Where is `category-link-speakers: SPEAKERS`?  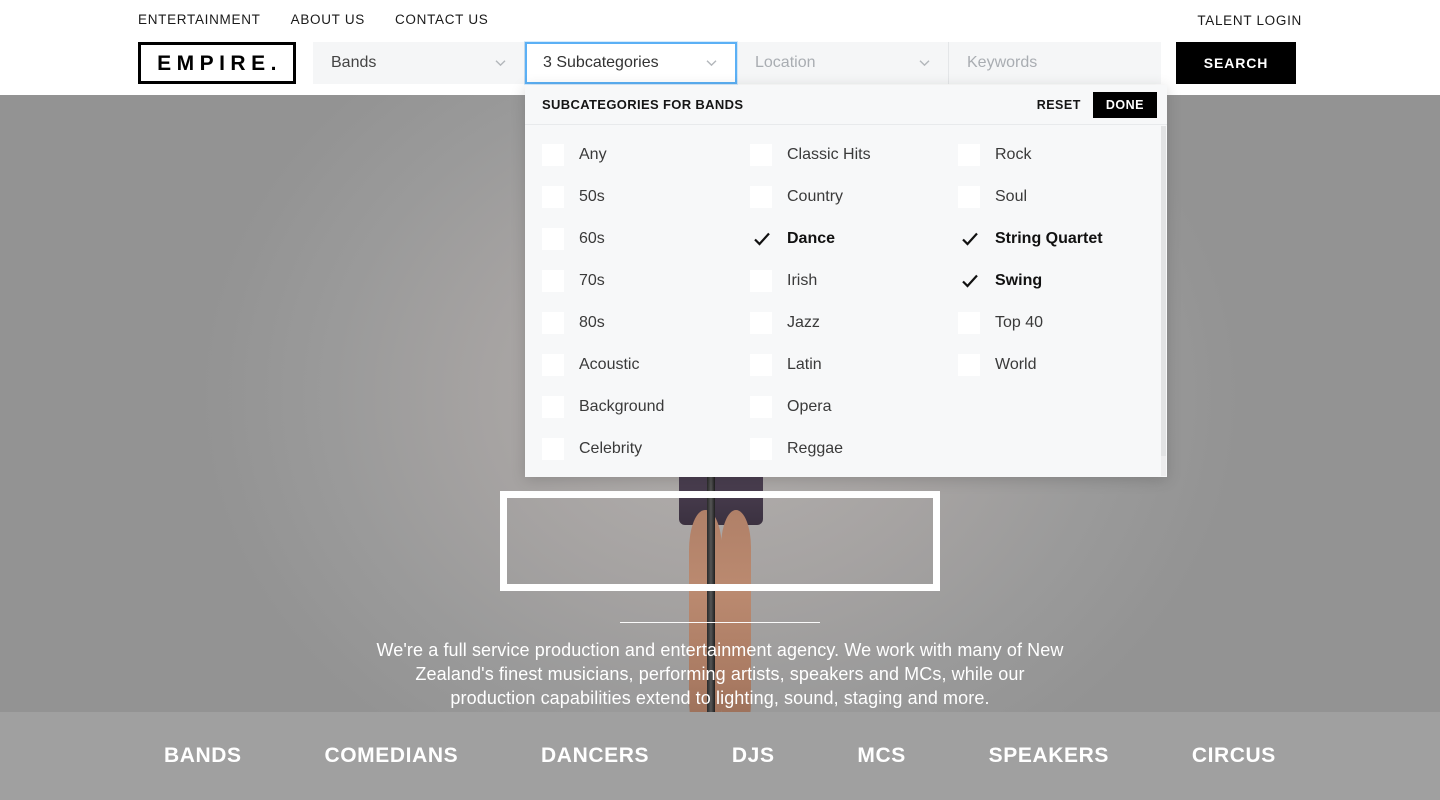
category-link-speakers: SPEAKERS is located at coordinates (1049, 756).